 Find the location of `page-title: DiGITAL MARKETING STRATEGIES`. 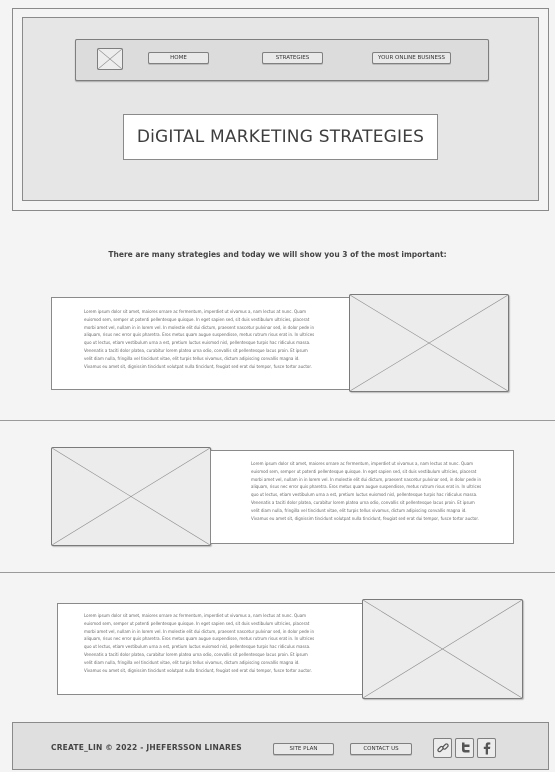

page-title: DiGITAL MARKETING STRATEGIES is located at coordinates (280, 137).